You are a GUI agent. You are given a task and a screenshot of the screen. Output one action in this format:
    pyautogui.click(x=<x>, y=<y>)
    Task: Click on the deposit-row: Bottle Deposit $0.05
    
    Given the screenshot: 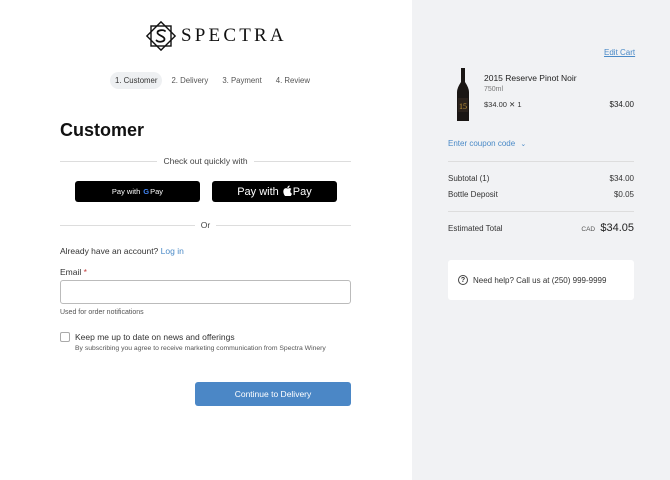 What is the action you would take?
    pyautogui.click(x=541, y=194)
    